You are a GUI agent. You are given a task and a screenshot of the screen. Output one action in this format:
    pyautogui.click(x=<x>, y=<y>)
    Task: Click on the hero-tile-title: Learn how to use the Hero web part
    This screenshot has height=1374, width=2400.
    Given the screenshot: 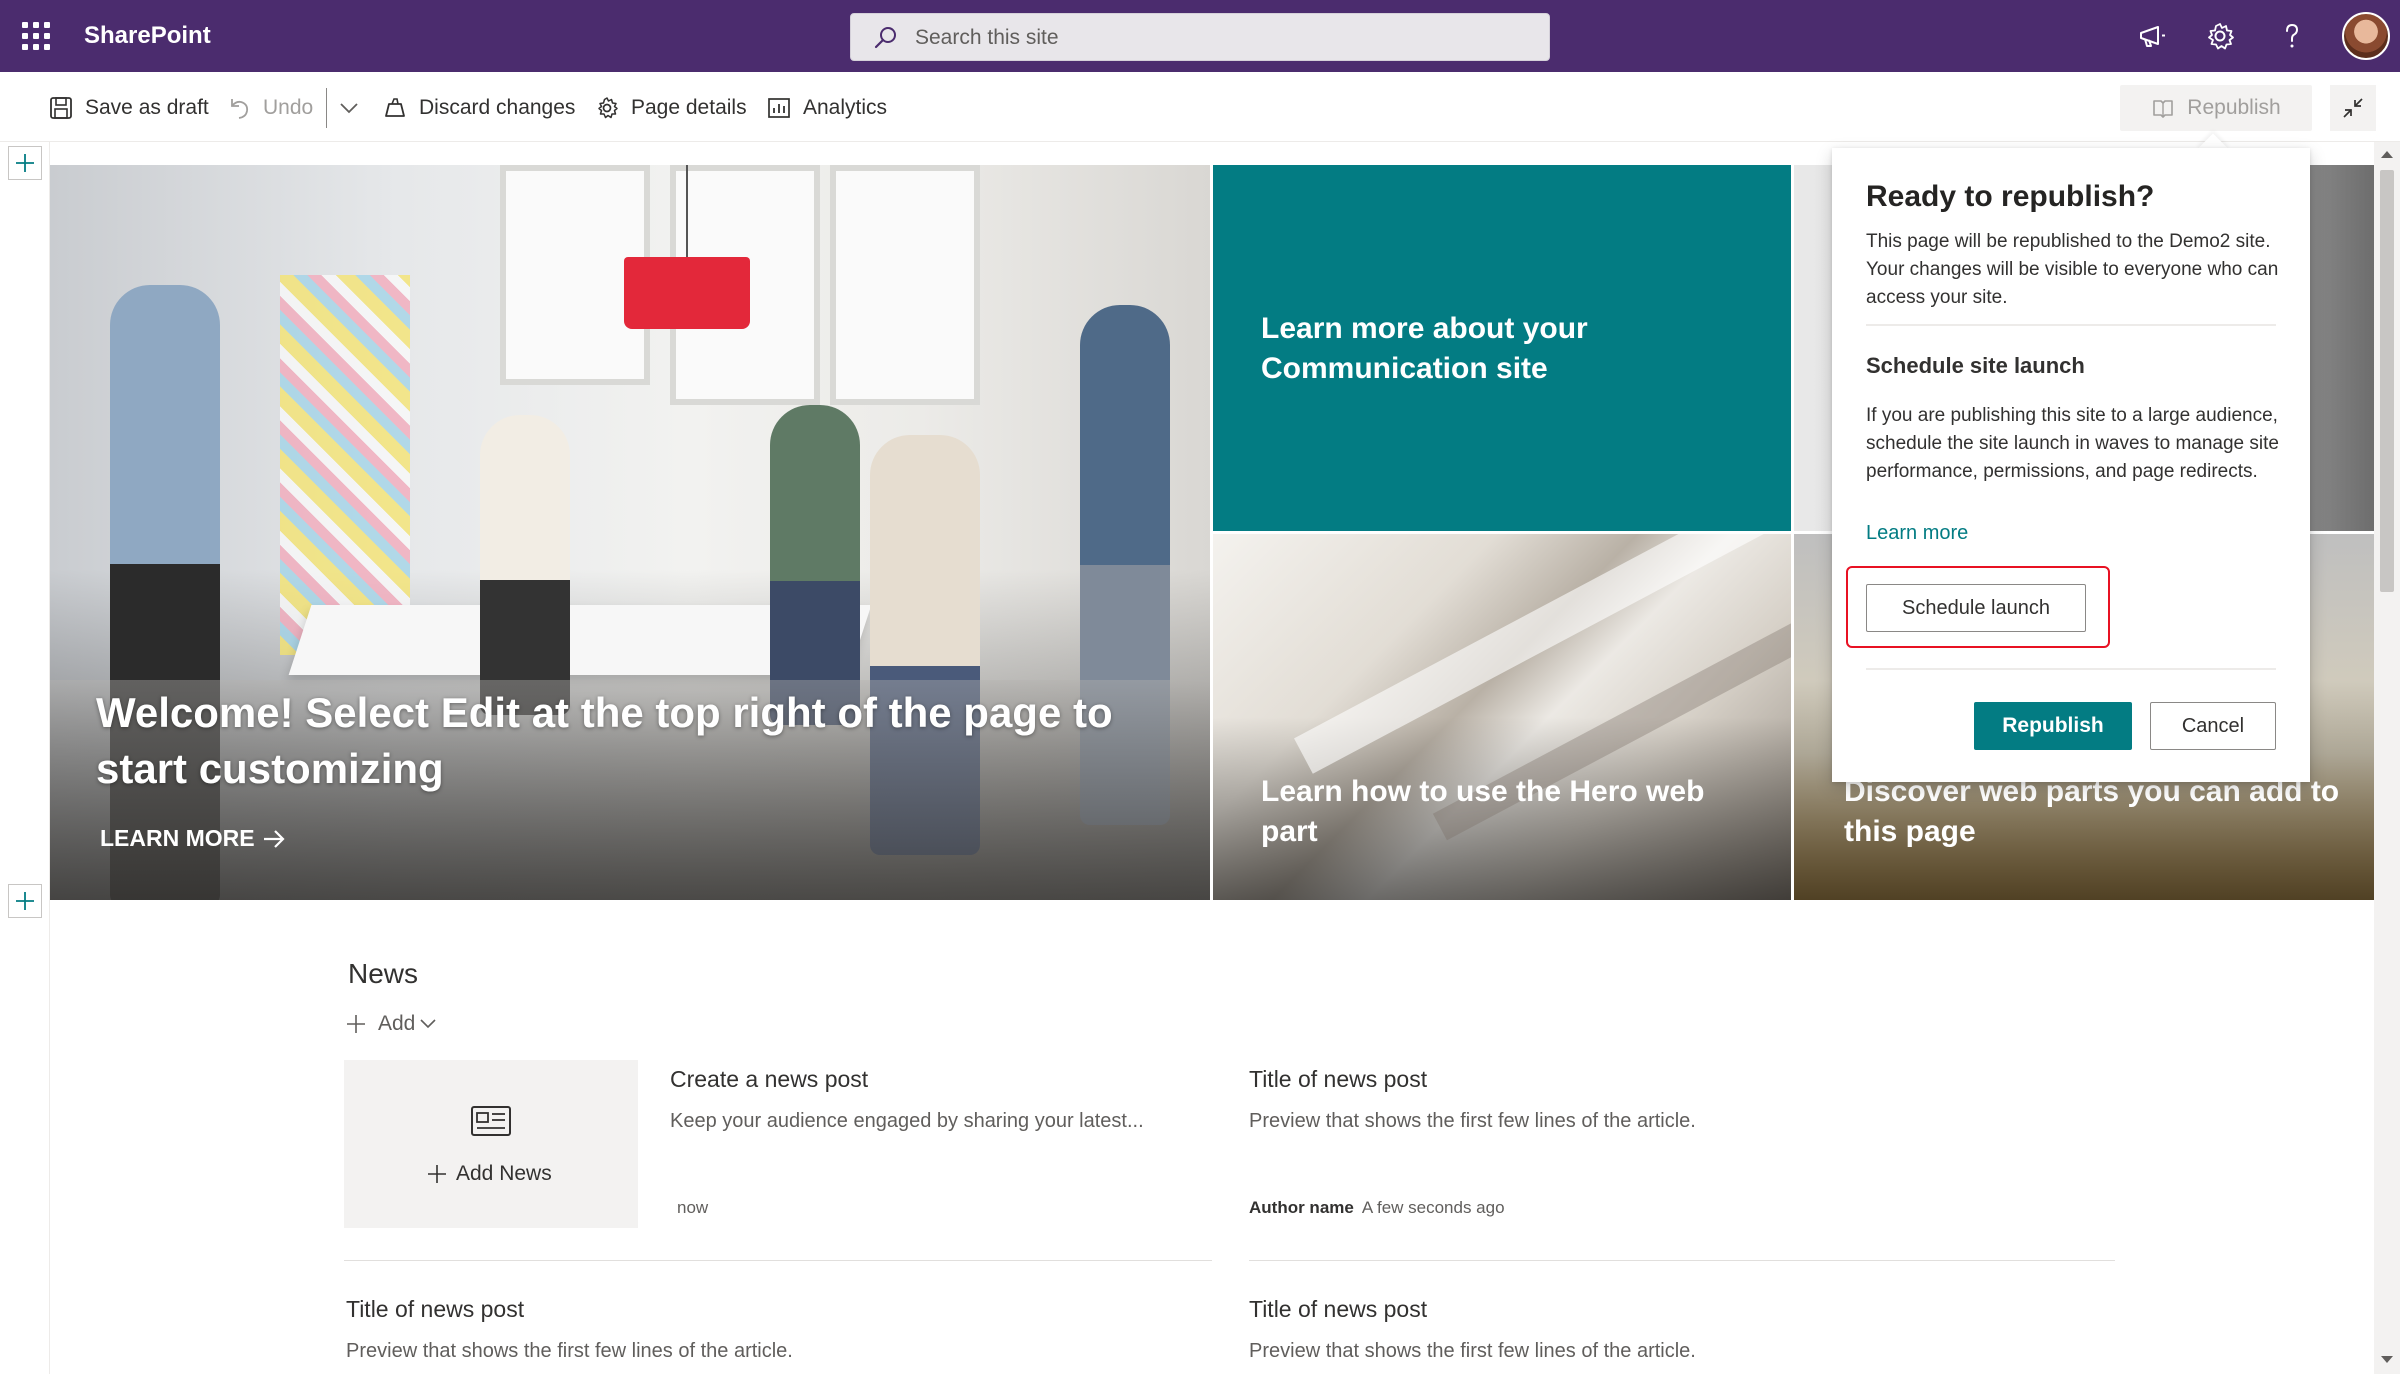 What is the action you would take?
    pyautogui.click(x=1483, y=811)
    